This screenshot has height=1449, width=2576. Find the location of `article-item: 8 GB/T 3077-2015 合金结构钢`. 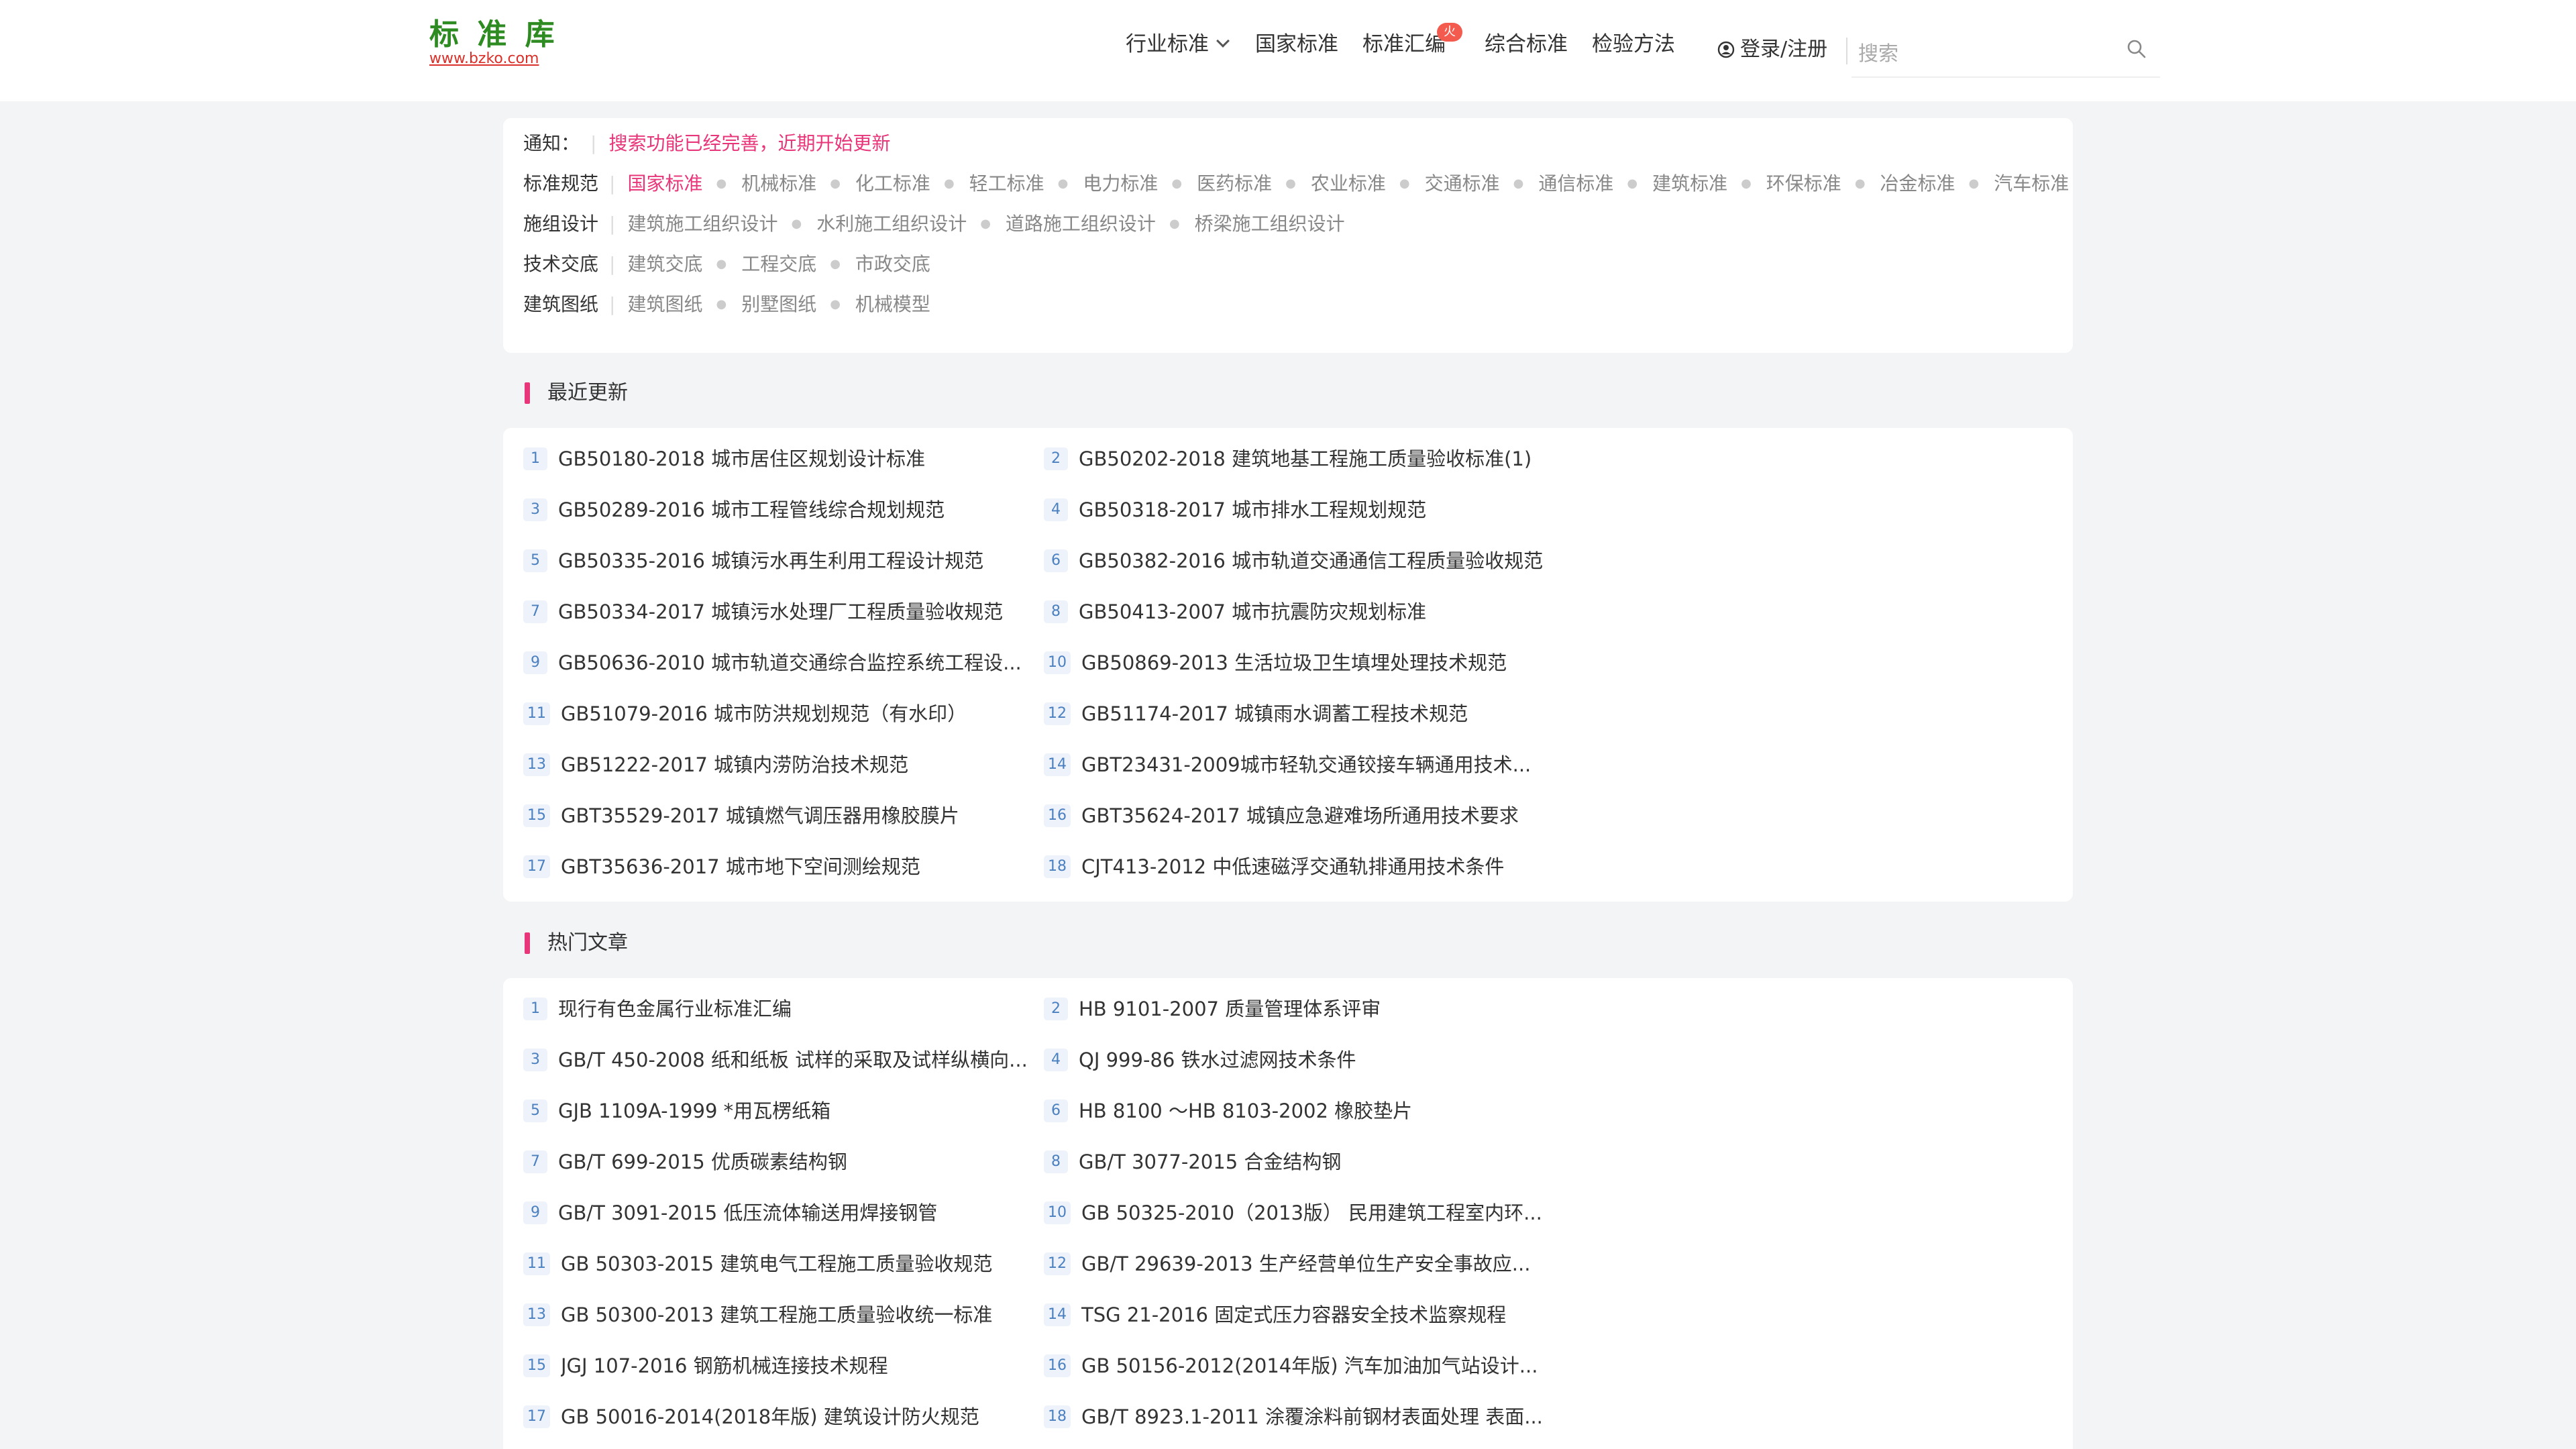

article-item: 8 GB/T 3077-2015 合金结构钢 is located at coordinates (1192, 1161).